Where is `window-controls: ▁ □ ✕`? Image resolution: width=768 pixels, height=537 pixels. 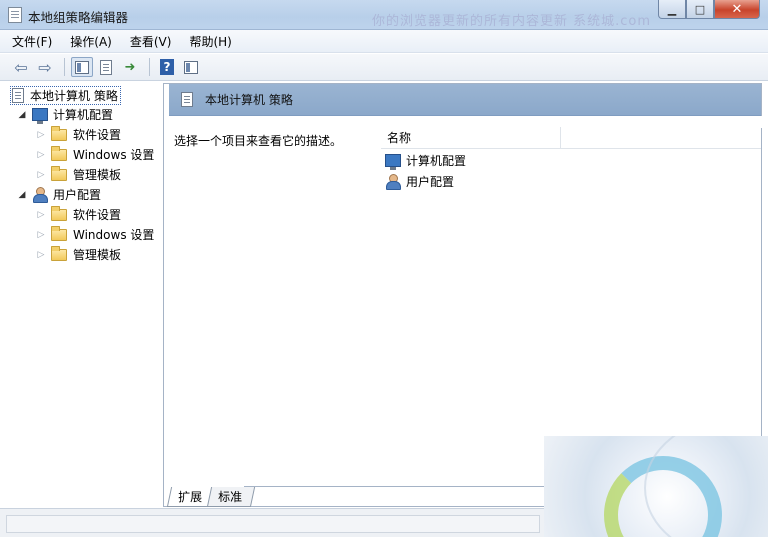
window-controls: ▁ □ ✕ is located at coordinates (709, 10).